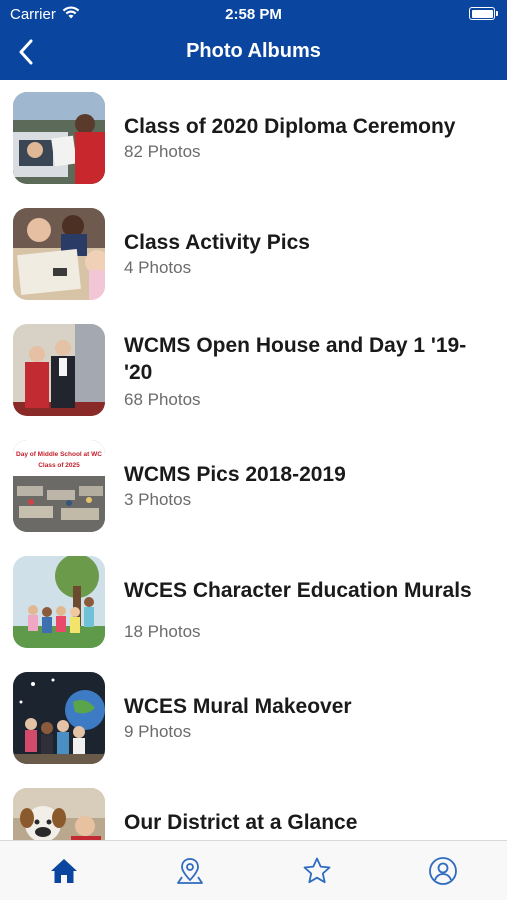 This screenshot has width=507, height=900. I want to click on tab-profile, so click(443, 871).